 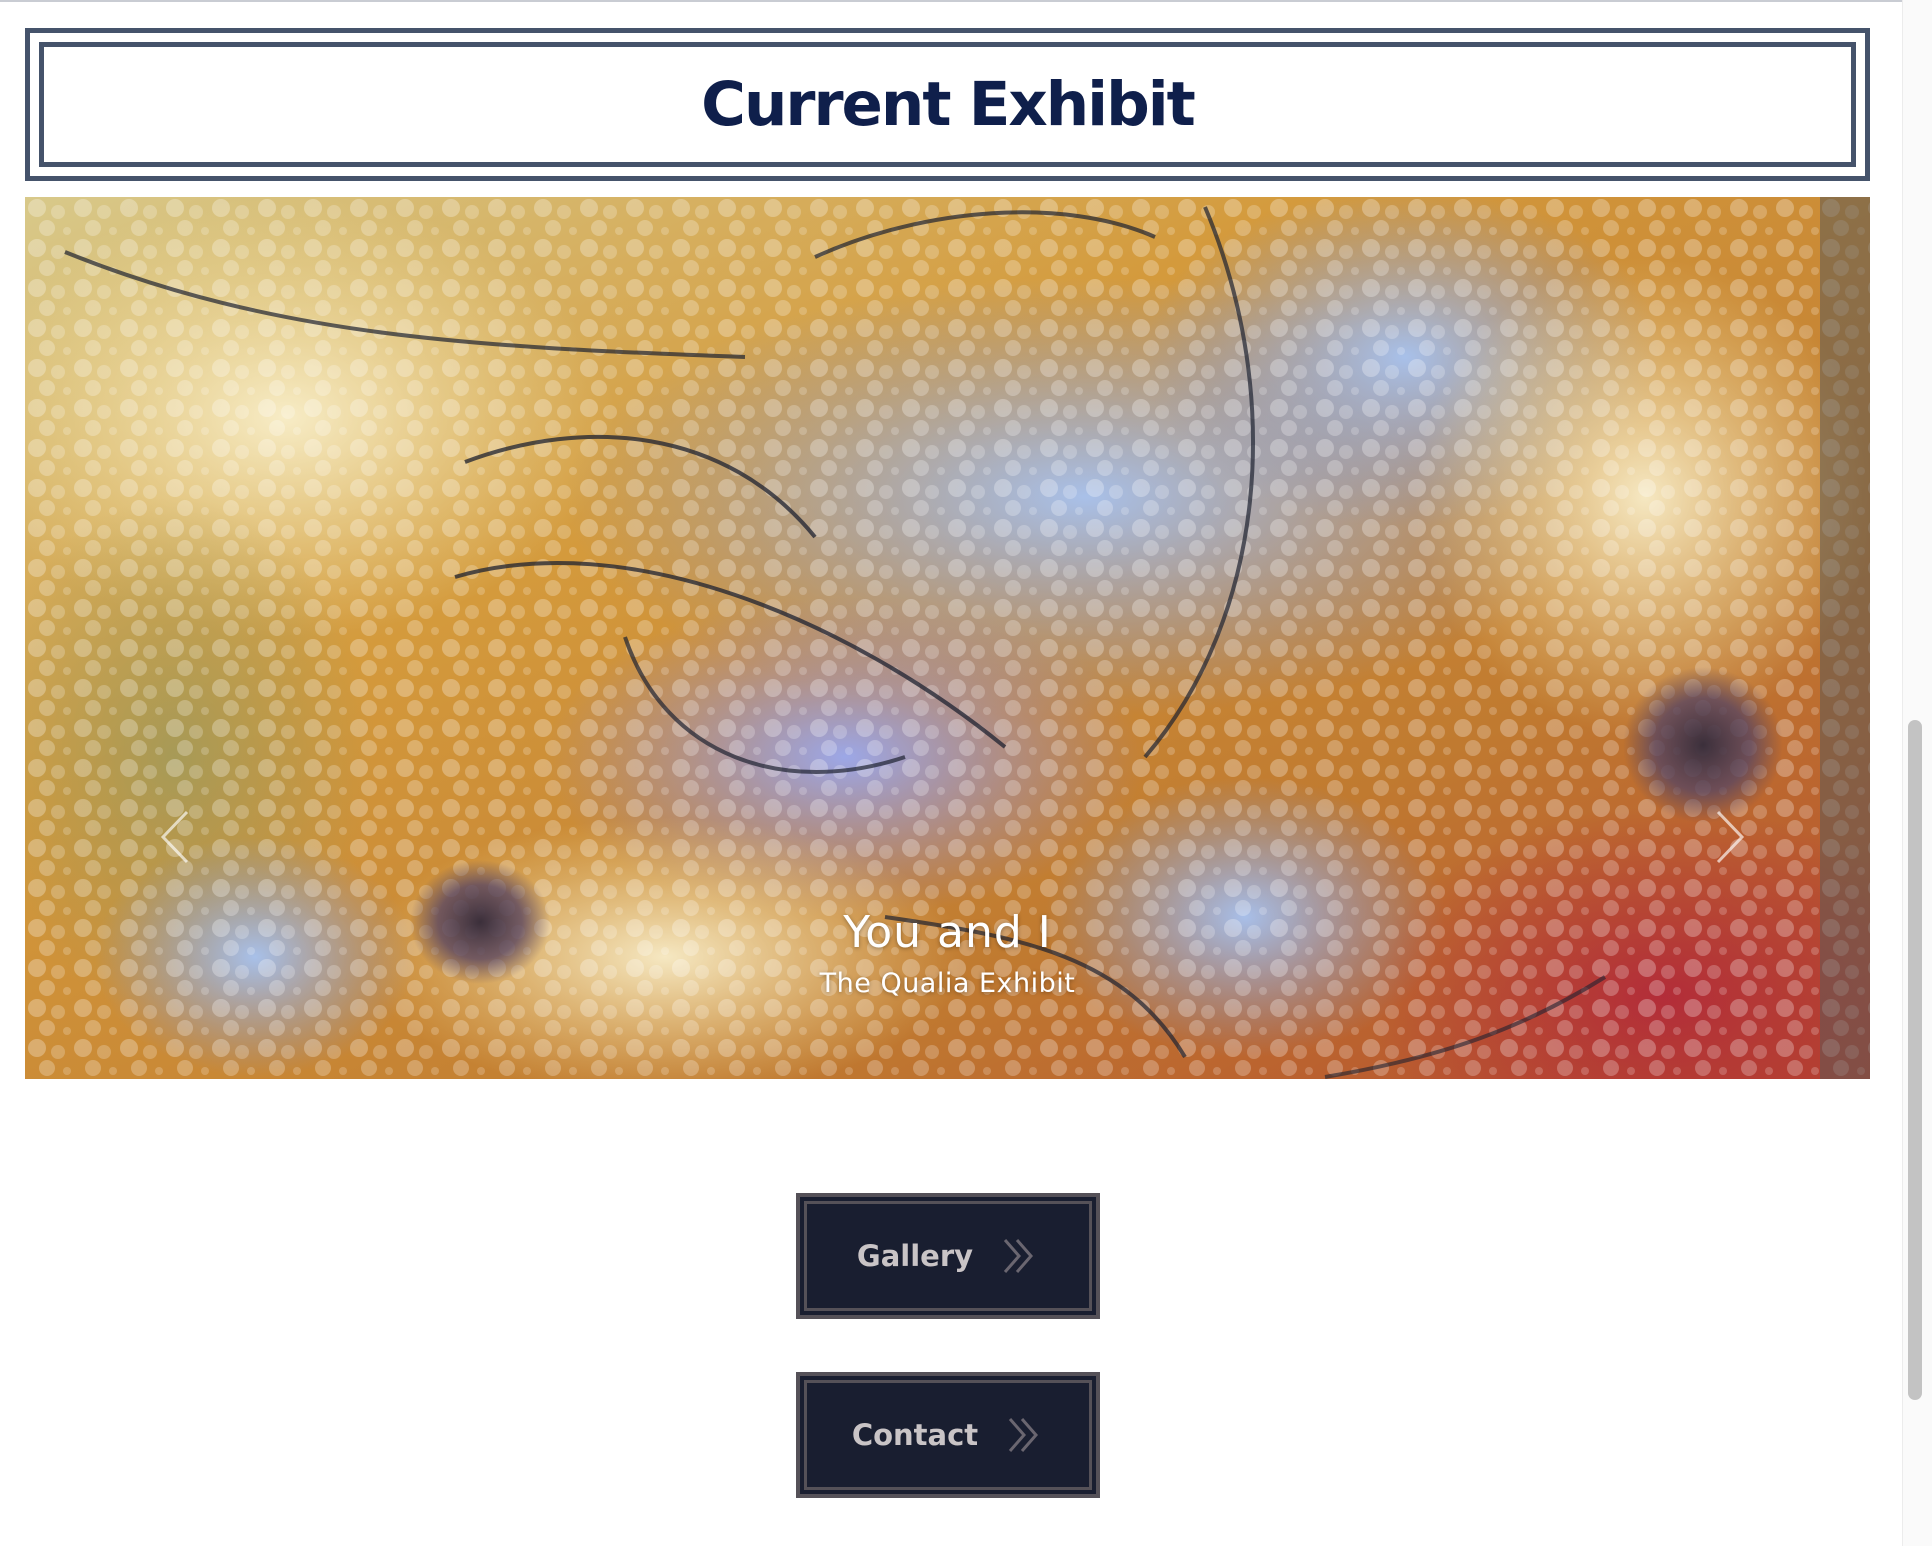 I want to click on carousel-next-button, so click(x=1730, y=837).